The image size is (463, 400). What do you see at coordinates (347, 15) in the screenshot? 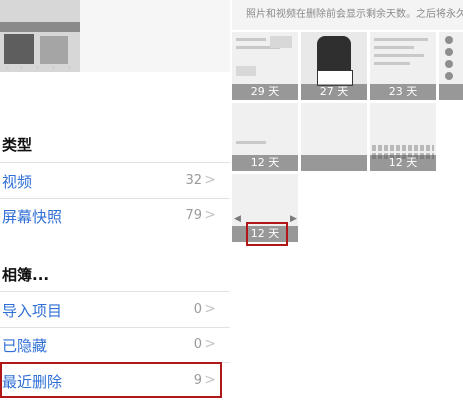
I see `deletion-notice: 照片和视频在删除前会显示剩余天数。之后将永久删` at bounding box center [347, 15].